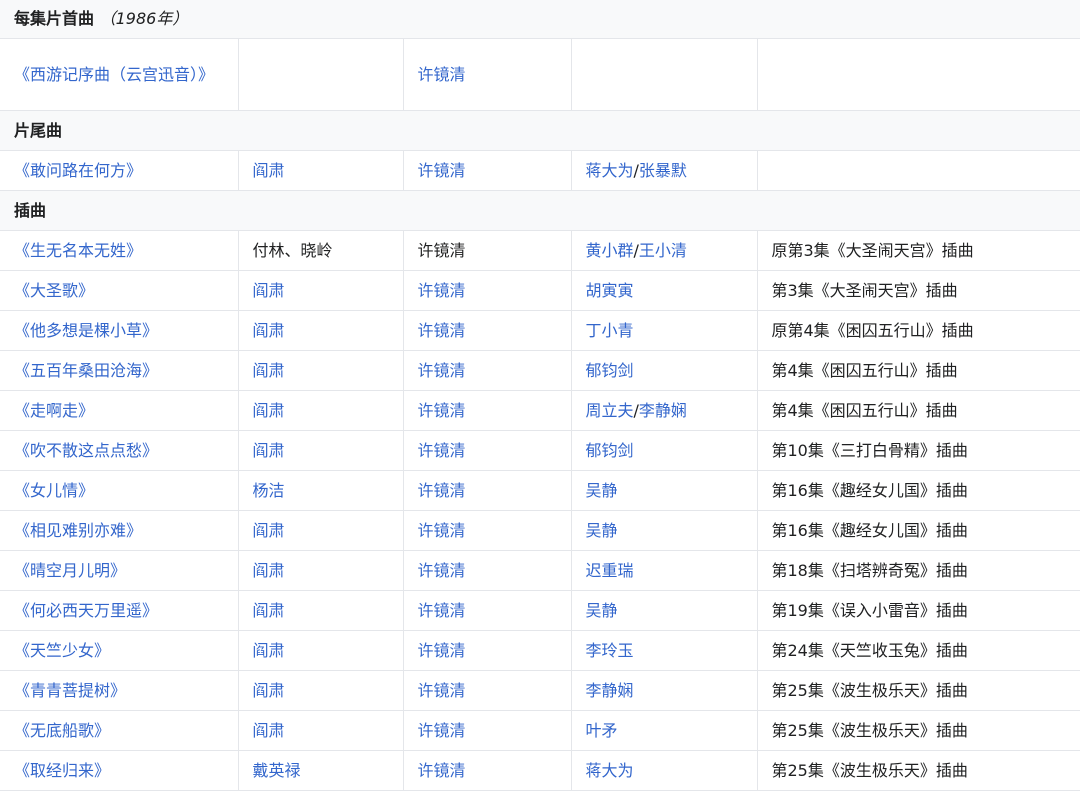  Describe the element at coordinates (86, 610) in the screenshot. I see `song-title-link: 《何必西天万里遥》` at that location.